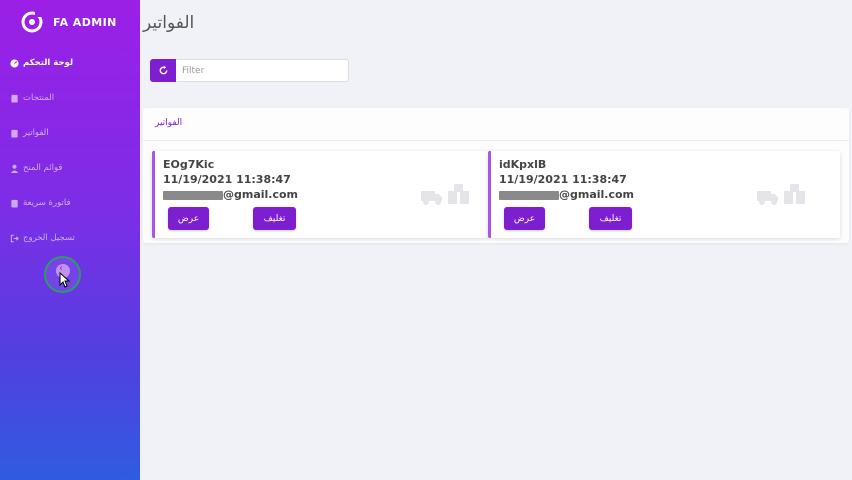 The height and width of the screenshot is (480, 852). I want to click on user-icon, so click(14, 168).